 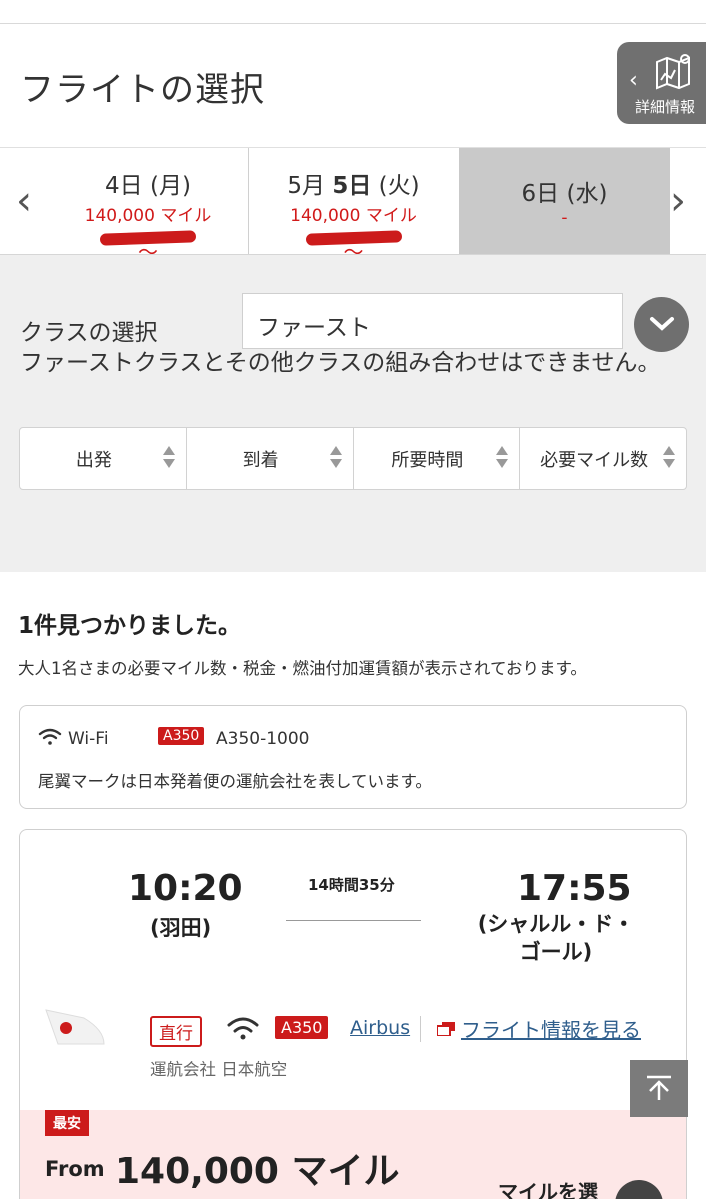 I want to click on arrow-up-icon, so click(x=659, y=1087).